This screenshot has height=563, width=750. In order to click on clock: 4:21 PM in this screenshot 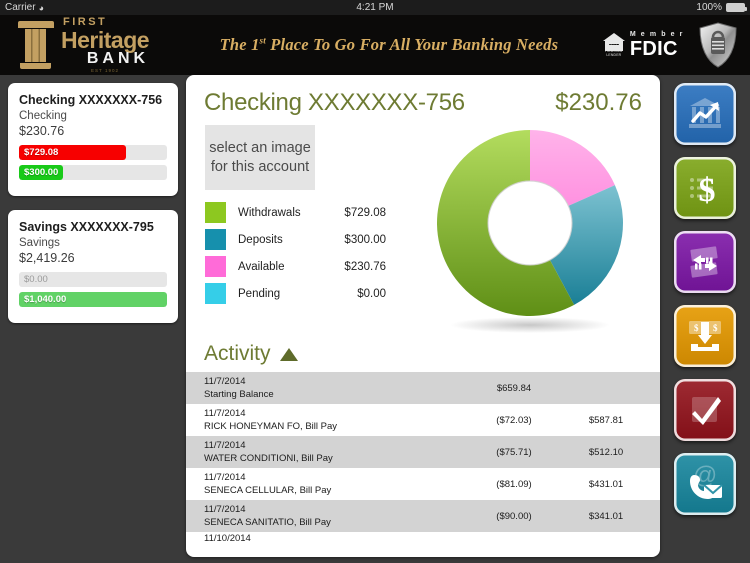, I will do `click(375, 7)`.